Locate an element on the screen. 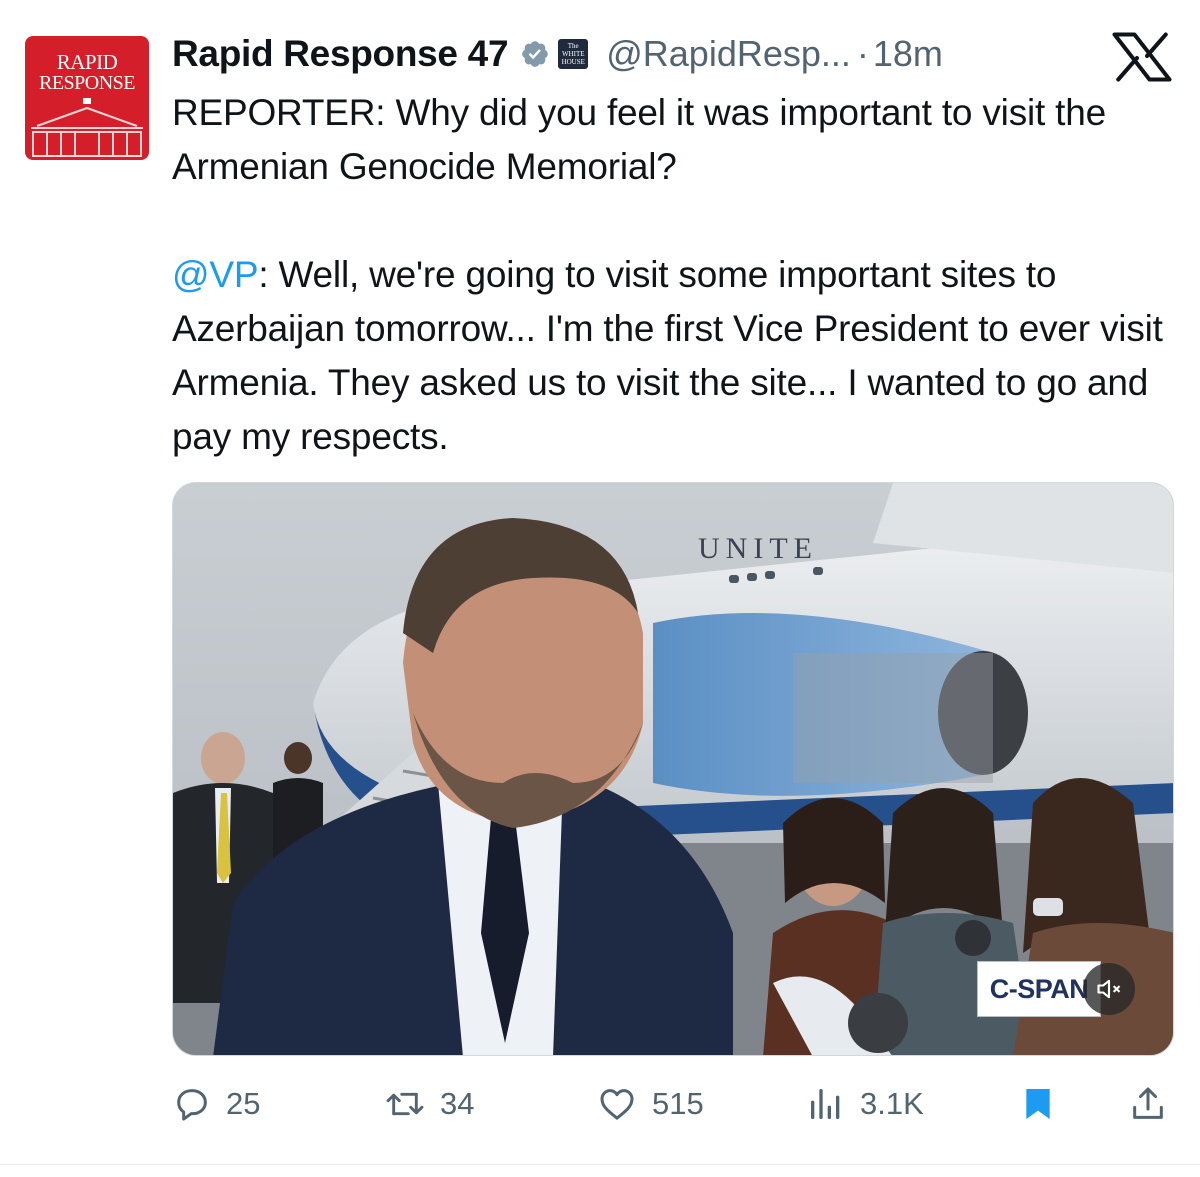 The width and height of the screenshot is (1200, 1177). views-button: 3.1K is located at coordinates (865, 1104).